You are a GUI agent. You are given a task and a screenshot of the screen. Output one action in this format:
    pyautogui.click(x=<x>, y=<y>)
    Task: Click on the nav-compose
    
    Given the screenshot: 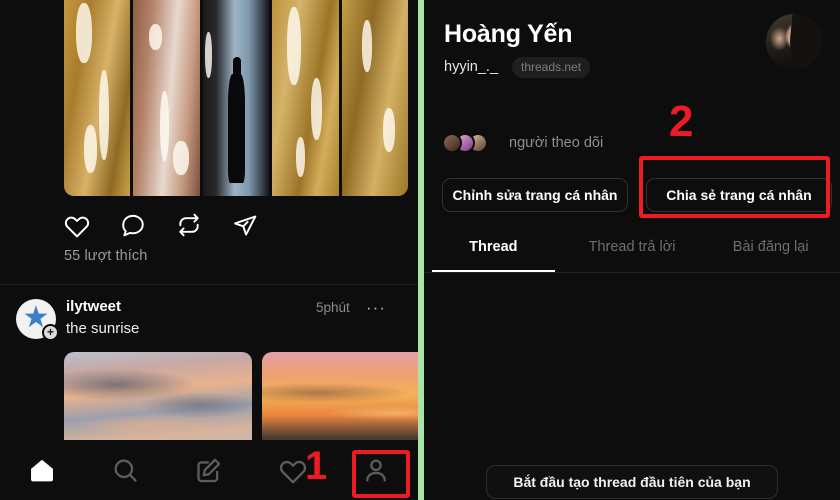 What is the action you would take?
    pyautogui.click(x=209, y=470)
    